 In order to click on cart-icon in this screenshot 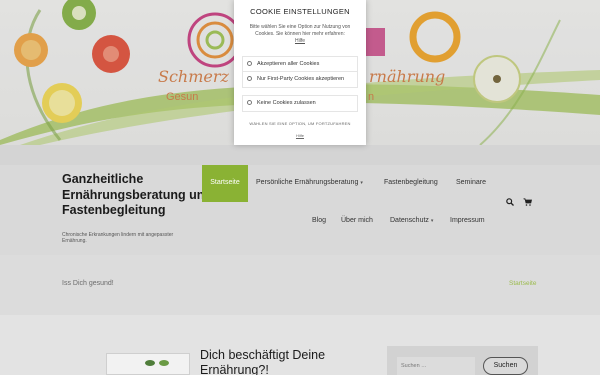, I will do `click(527, 202)`.